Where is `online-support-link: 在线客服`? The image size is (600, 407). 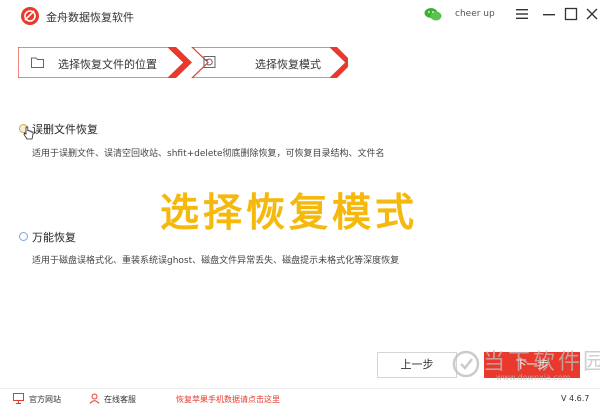
online-support-link: 在线客服 is located at coordinates (120, 399).